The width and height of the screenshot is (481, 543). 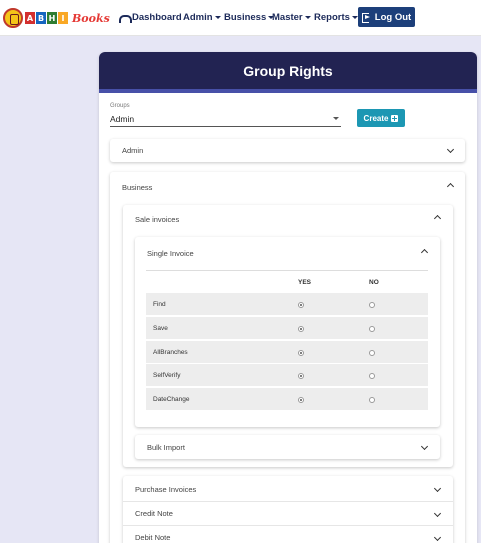 I want to click on logo-letters: A B H I, so click(x=47, y=18).